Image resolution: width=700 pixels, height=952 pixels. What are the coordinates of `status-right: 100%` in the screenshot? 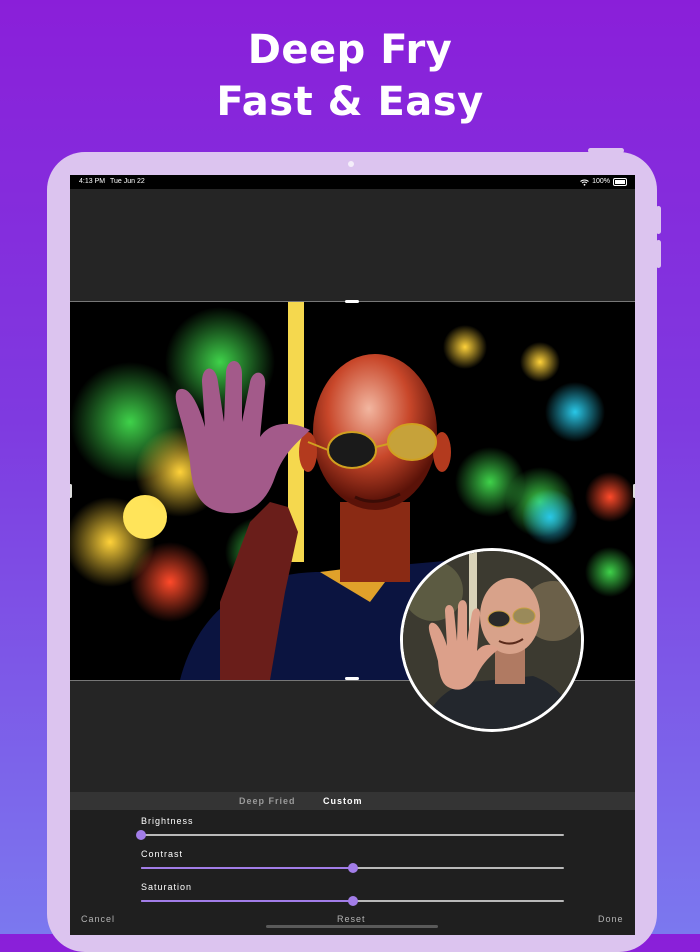 It's located at (603, 182).